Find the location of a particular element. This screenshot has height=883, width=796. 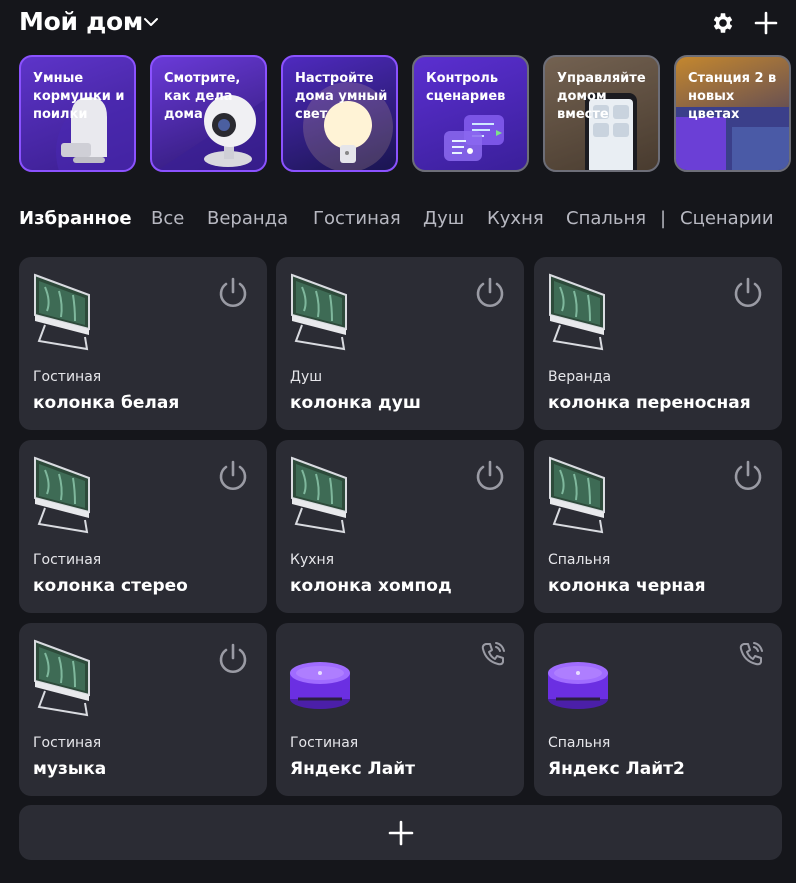

tab-living-room: Гостиная is located at coordinates (357, 219).